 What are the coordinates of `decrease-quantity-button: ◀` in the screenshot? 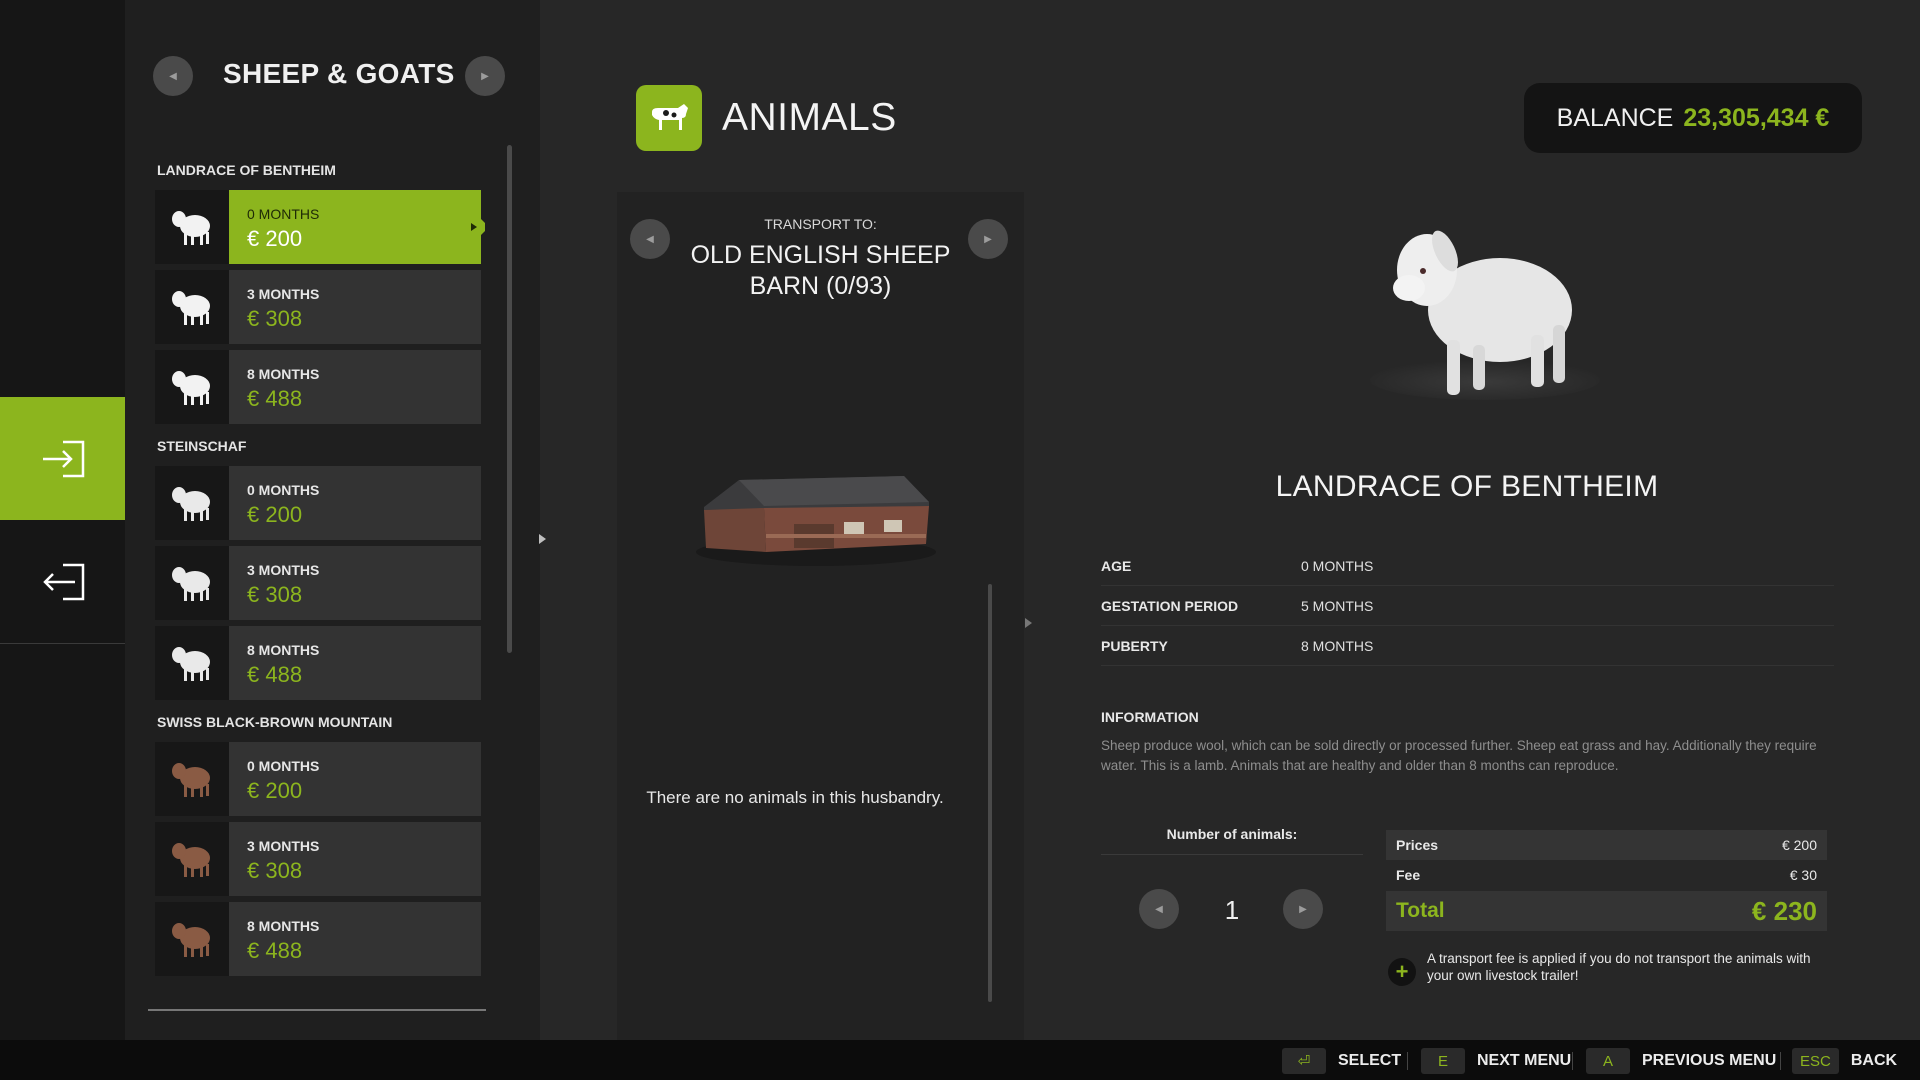 It's located at (1159, 909).